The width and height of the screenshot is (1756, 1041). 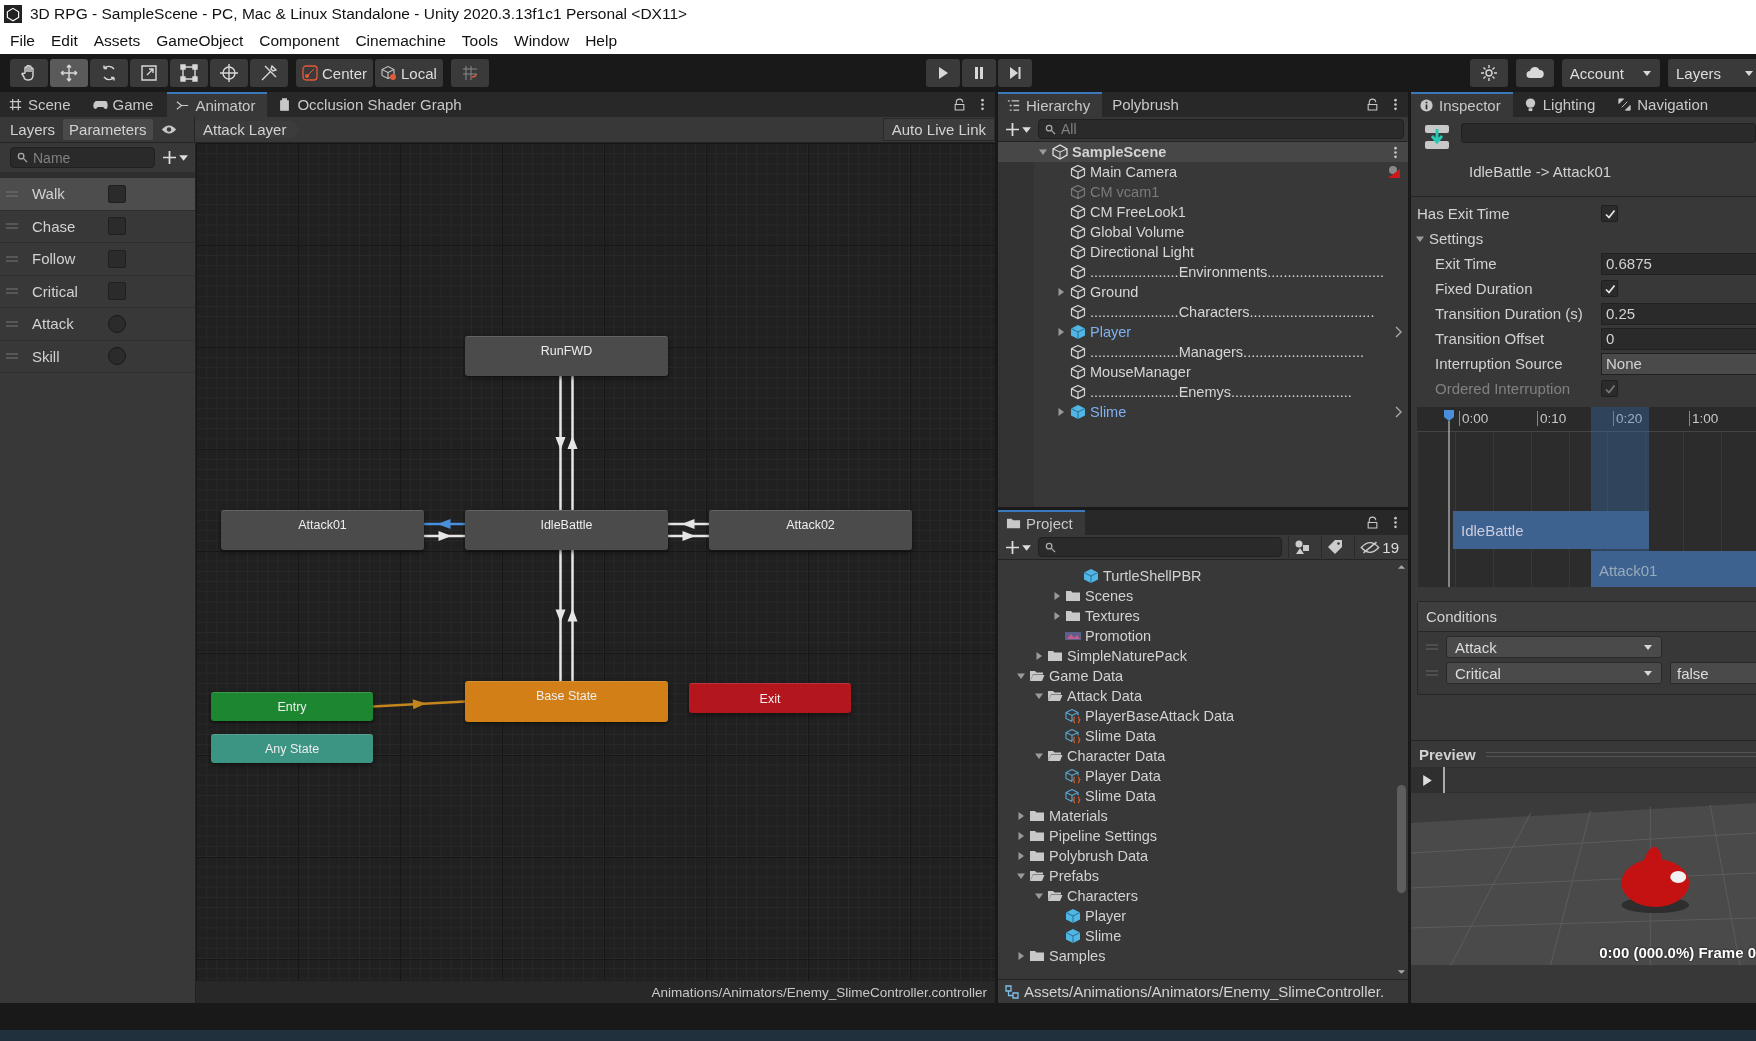 What do you see at coordinates (566, 530) in the screenshot?
I see `state-node: IdleBattle` at bounding box center [566, 530].